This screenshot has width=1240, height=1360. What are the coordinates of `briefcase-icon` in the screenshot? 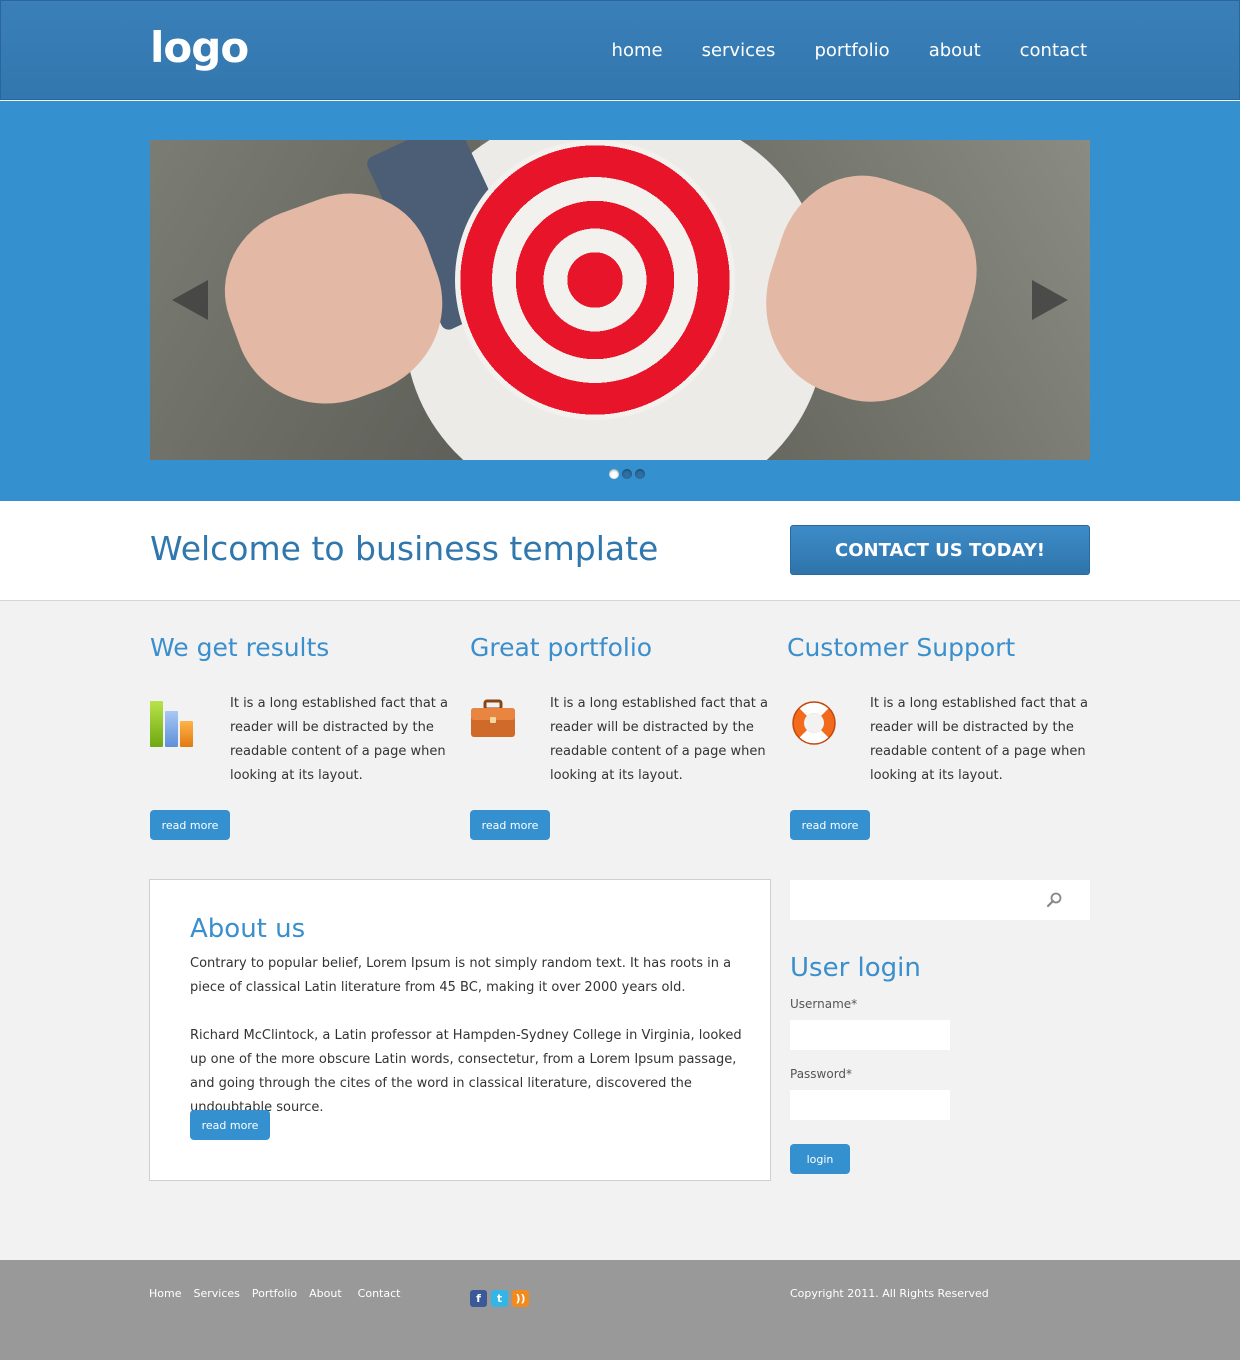 It's located at (494, 723).